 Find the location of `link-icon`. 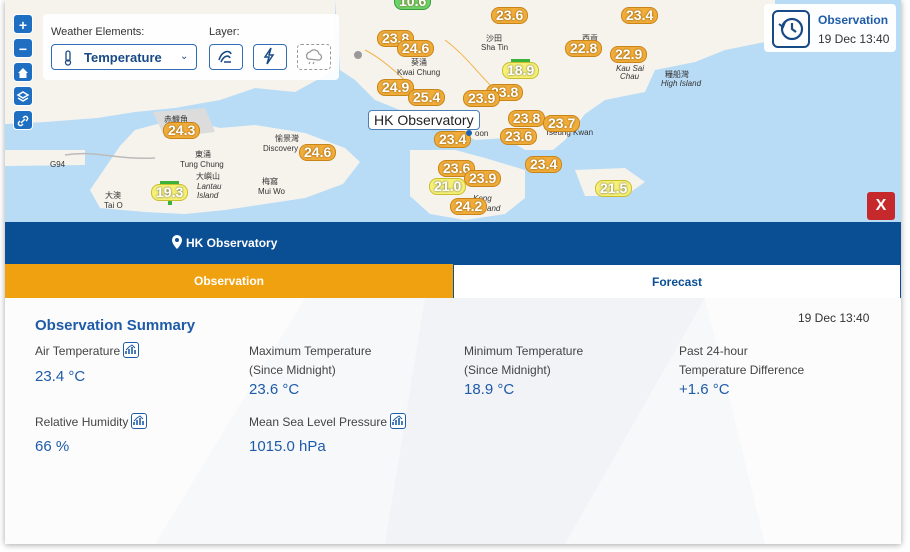

link-icon is located at coordinates (23, 121).